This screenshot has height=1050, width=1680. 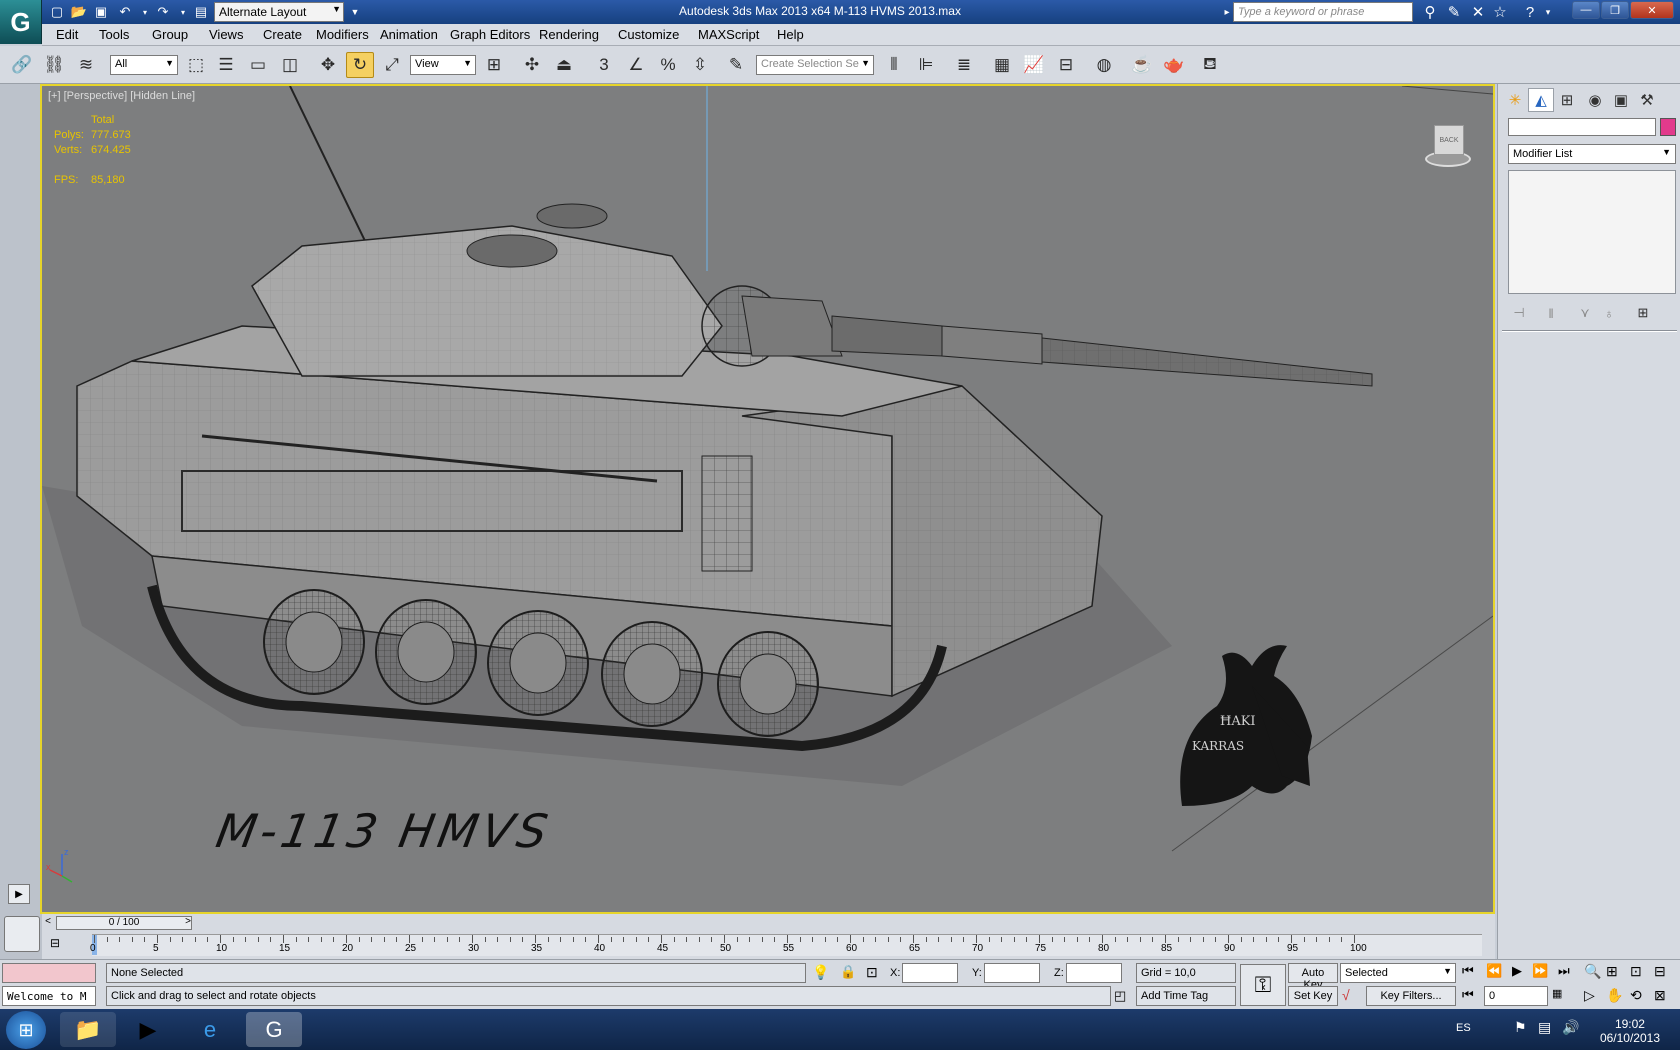 I want to click on binoculars-icon: ⚲, so click(x=1430, y=12).